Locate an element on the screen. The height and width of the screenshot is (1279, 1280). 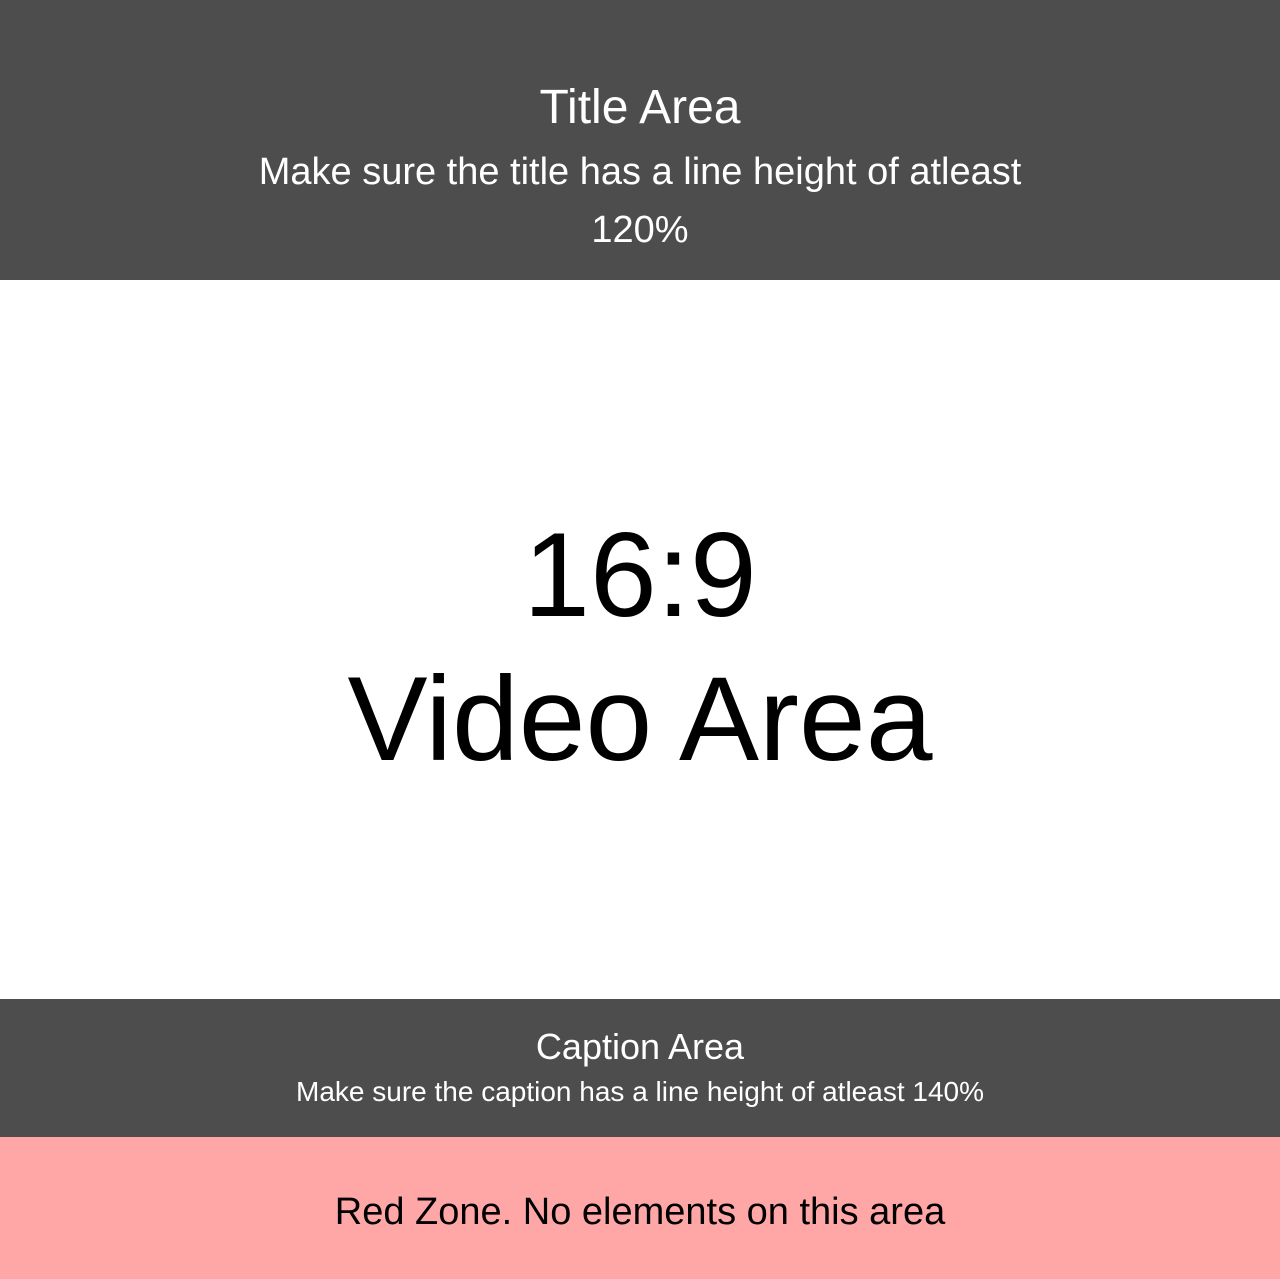
red-zone: Red Zone. No elements on this area is located at coordinates (640, 1208).